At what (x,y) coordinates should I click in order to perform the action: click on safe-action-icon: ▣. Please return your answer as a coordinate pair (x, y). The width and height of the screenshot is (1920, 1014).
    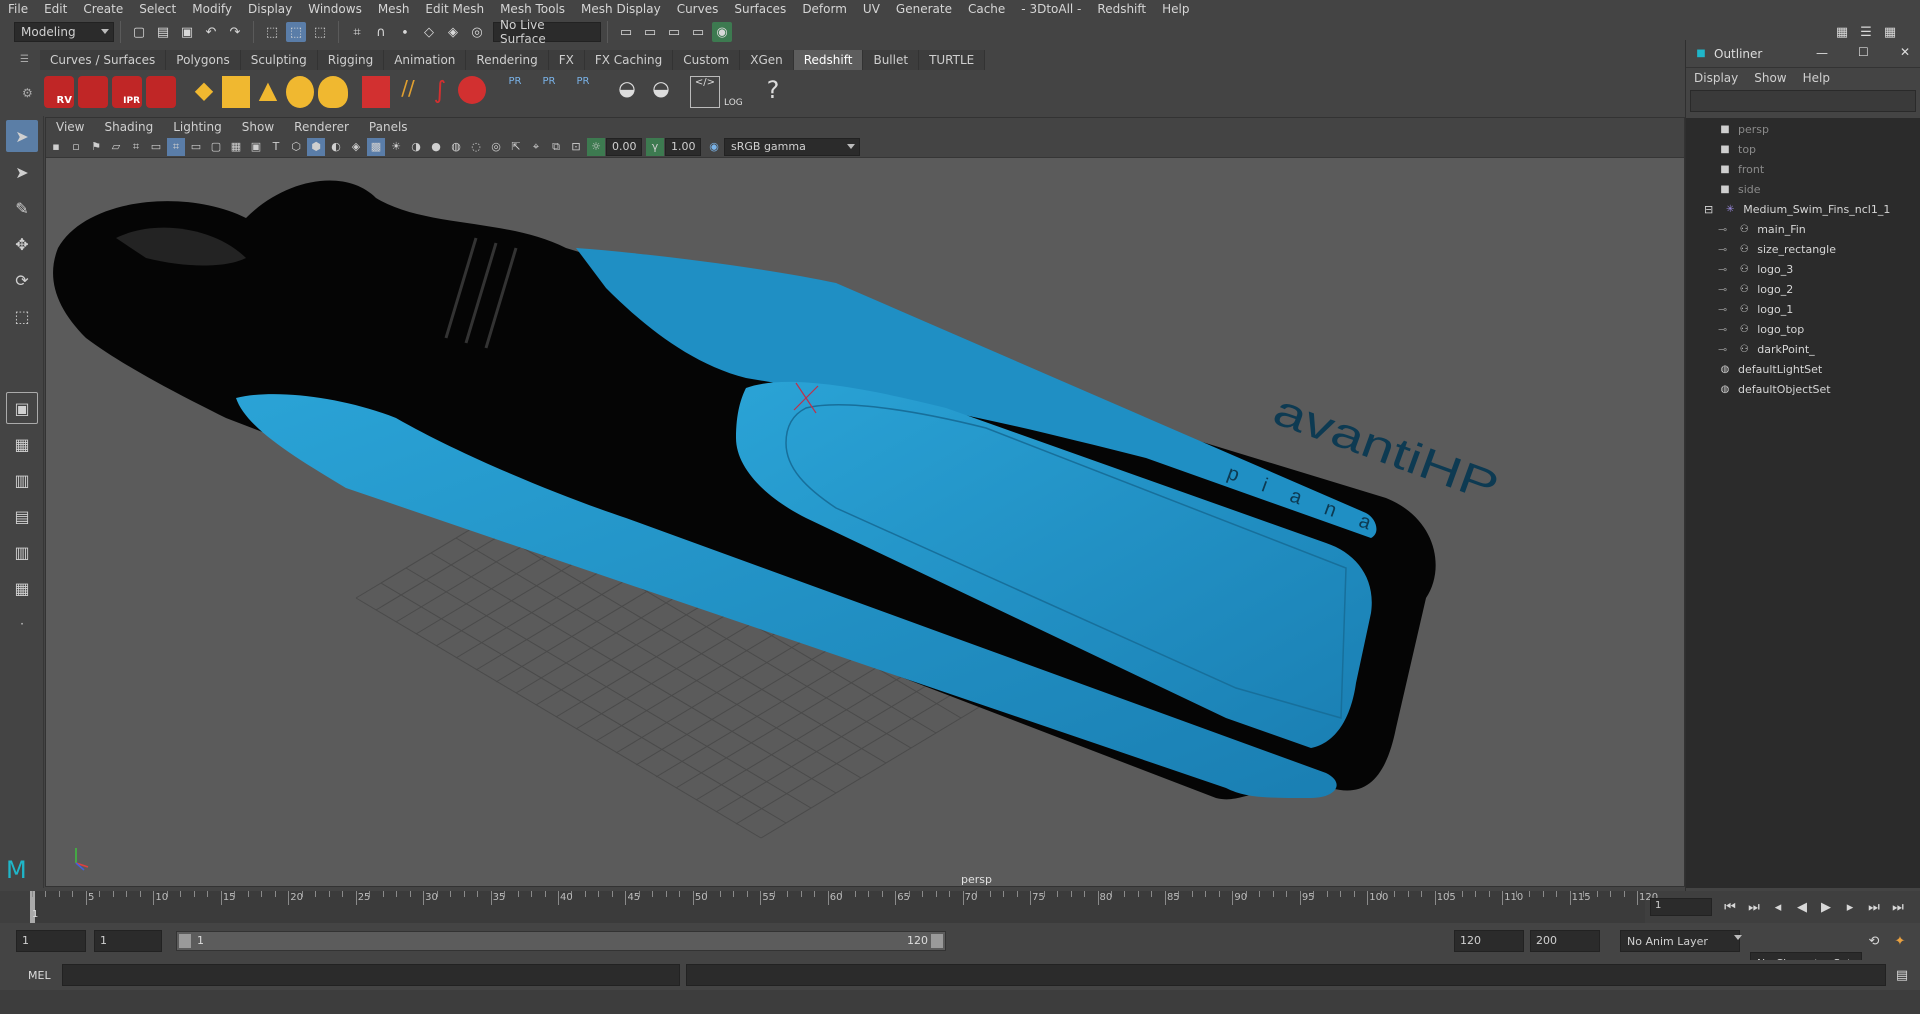
    Looking at the image, I should click on (256, 147).